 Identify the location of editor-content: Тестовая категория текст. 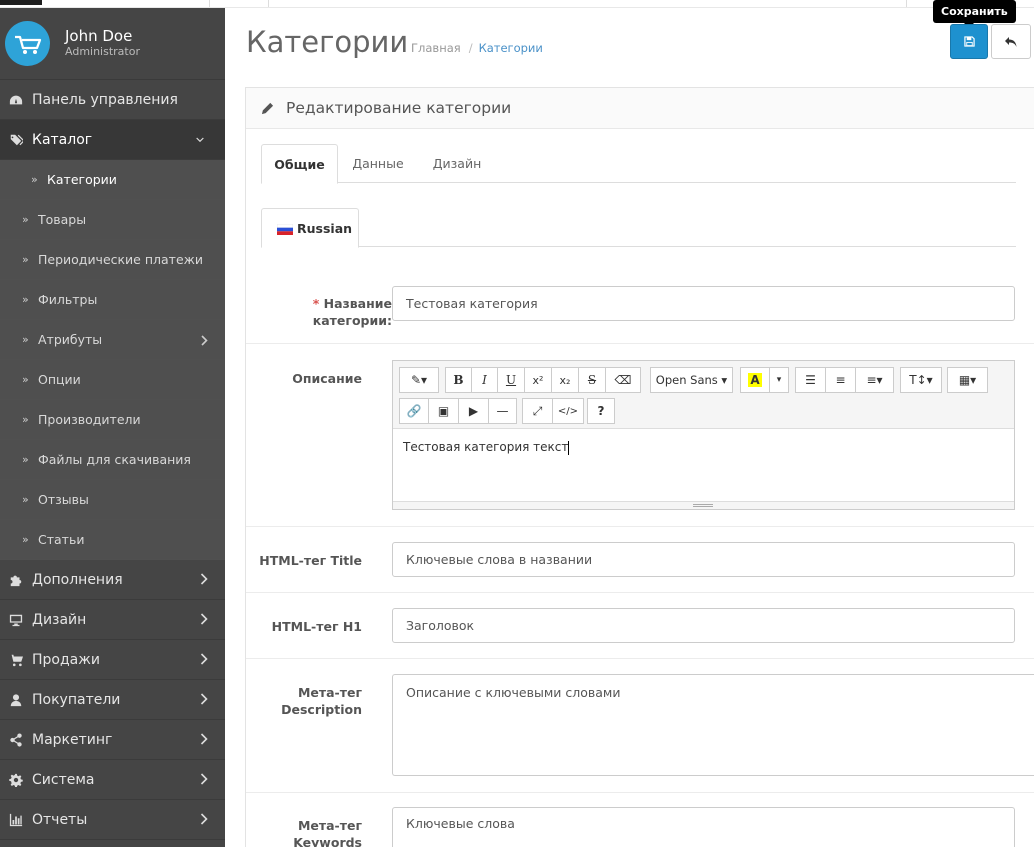
(703, 465).